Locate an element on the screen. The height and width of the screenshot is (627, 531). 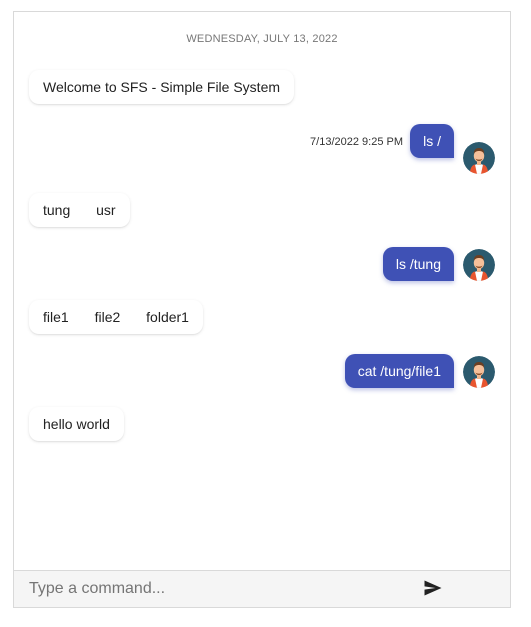
message-text: hello world is located at coordinates (76, 424).